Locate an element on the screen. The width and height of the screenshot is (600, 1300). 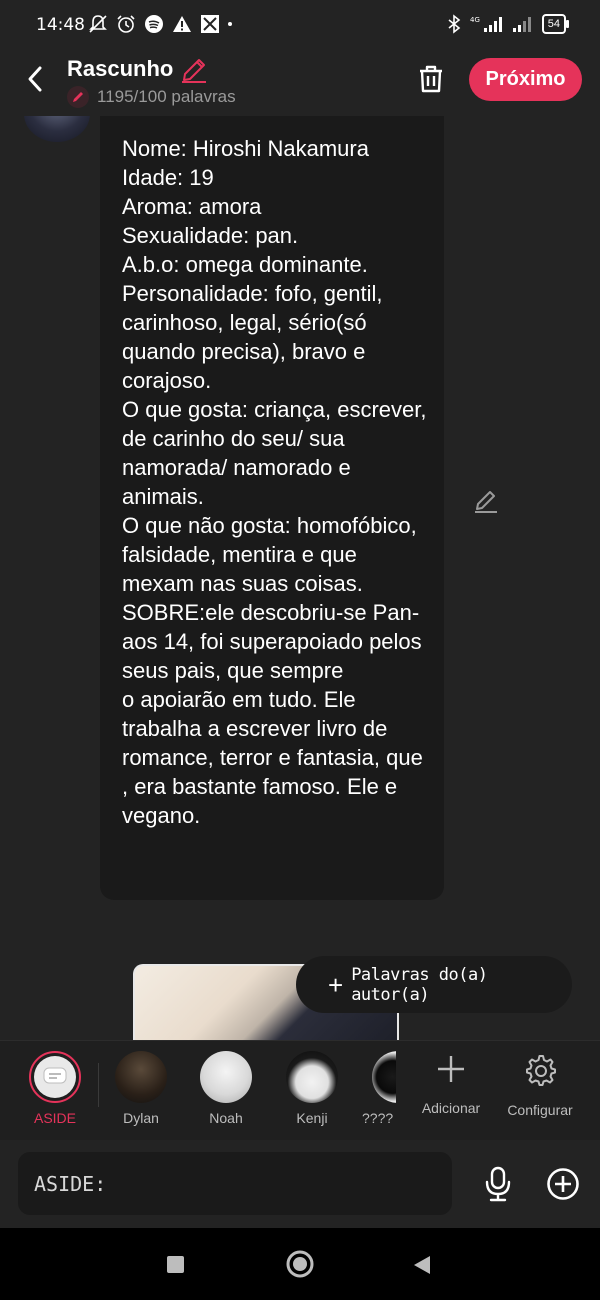
character-kenji: Kenji is located at coordinates (312, 1088).